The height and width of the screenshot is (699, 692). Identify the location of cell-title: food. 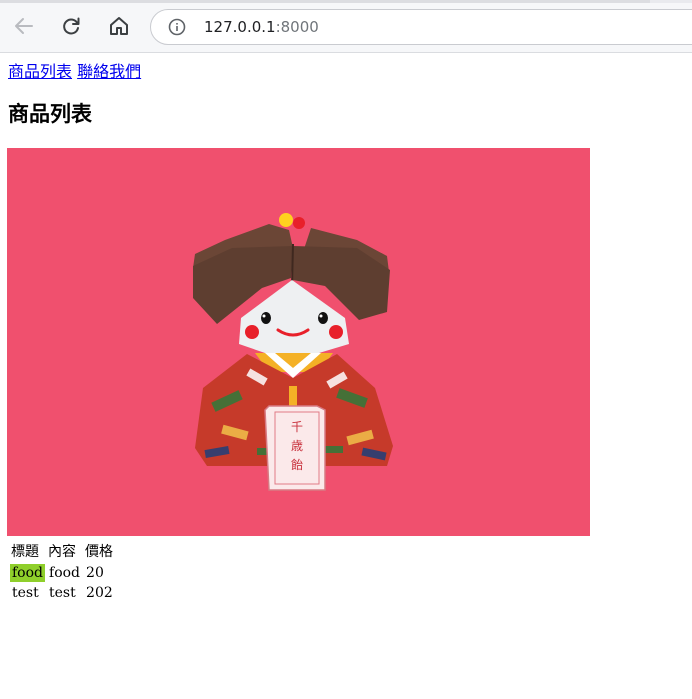
(28, 573).